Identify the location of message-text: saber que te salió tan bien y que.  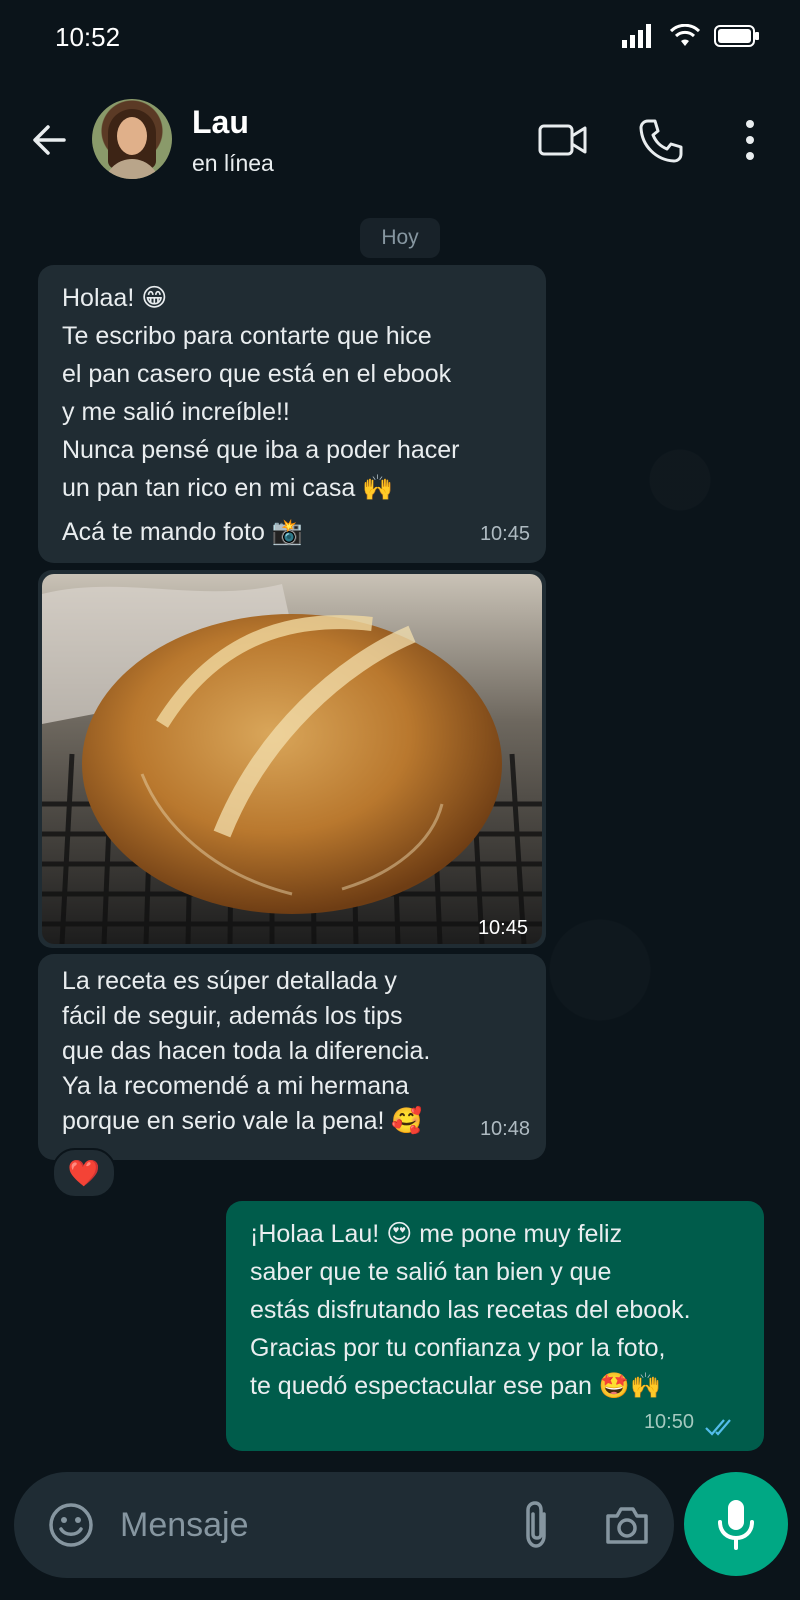
(431, 1272).